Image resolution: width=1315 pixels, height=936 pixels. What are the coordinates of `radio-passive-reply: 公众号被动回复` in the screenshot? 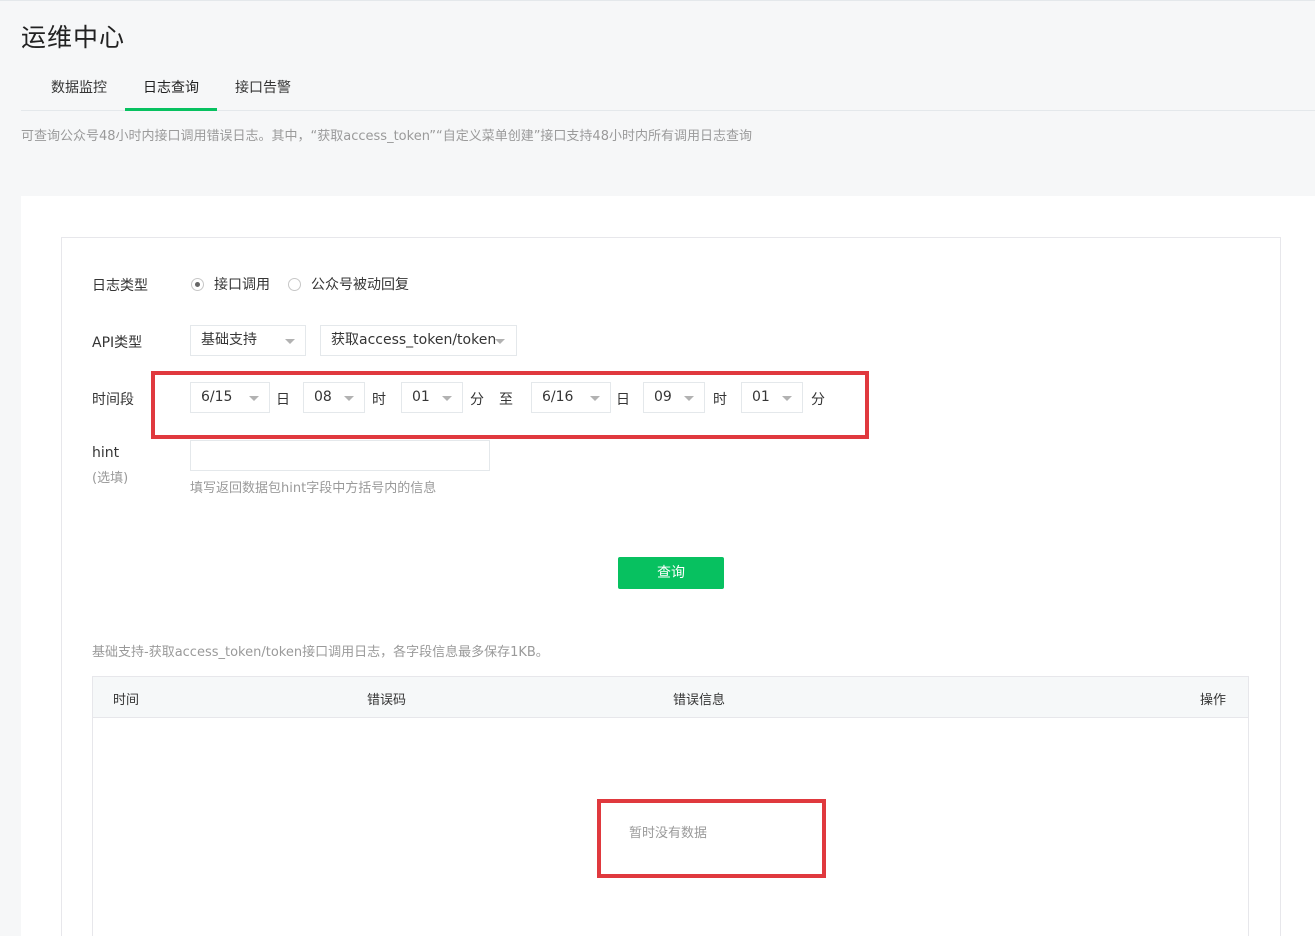 It's located at (348, 284).